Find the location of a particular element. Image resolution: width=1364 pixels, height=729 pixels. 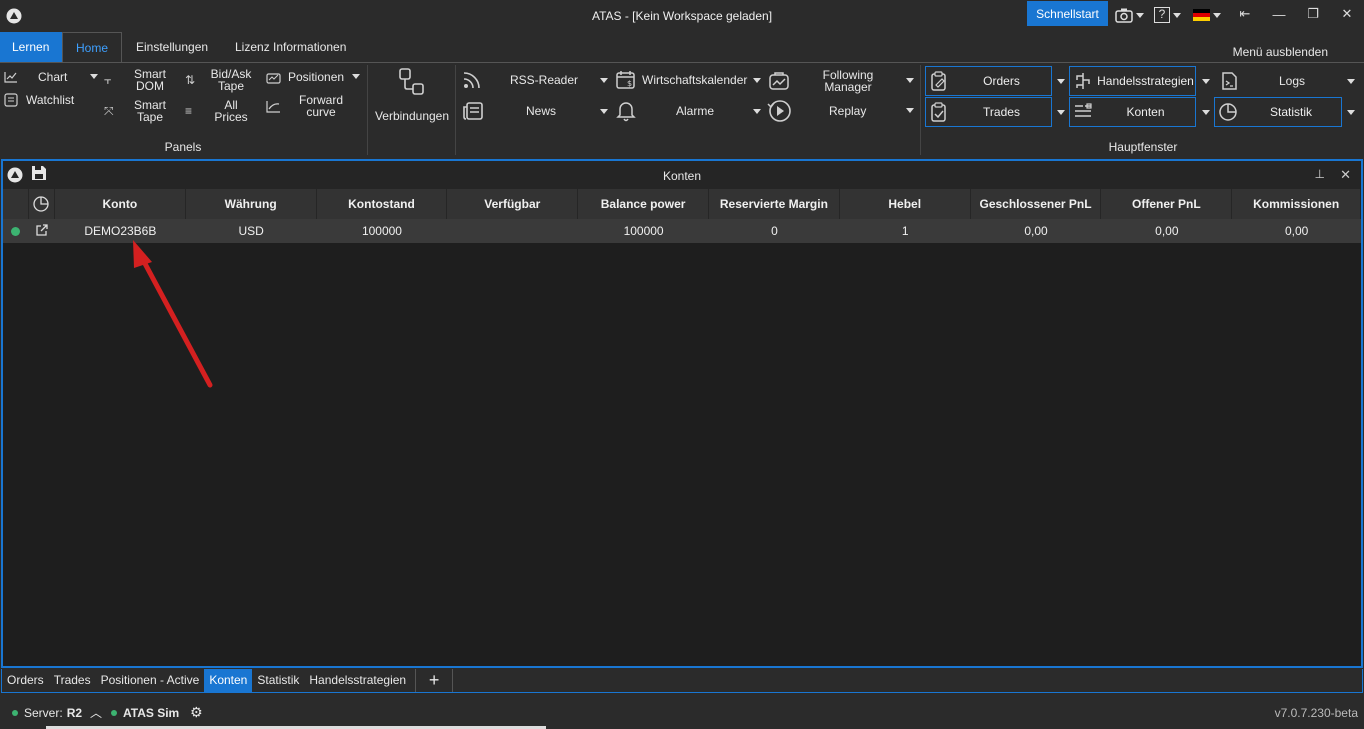

column-header: Verfügbar is located at coordinates (513, 204).